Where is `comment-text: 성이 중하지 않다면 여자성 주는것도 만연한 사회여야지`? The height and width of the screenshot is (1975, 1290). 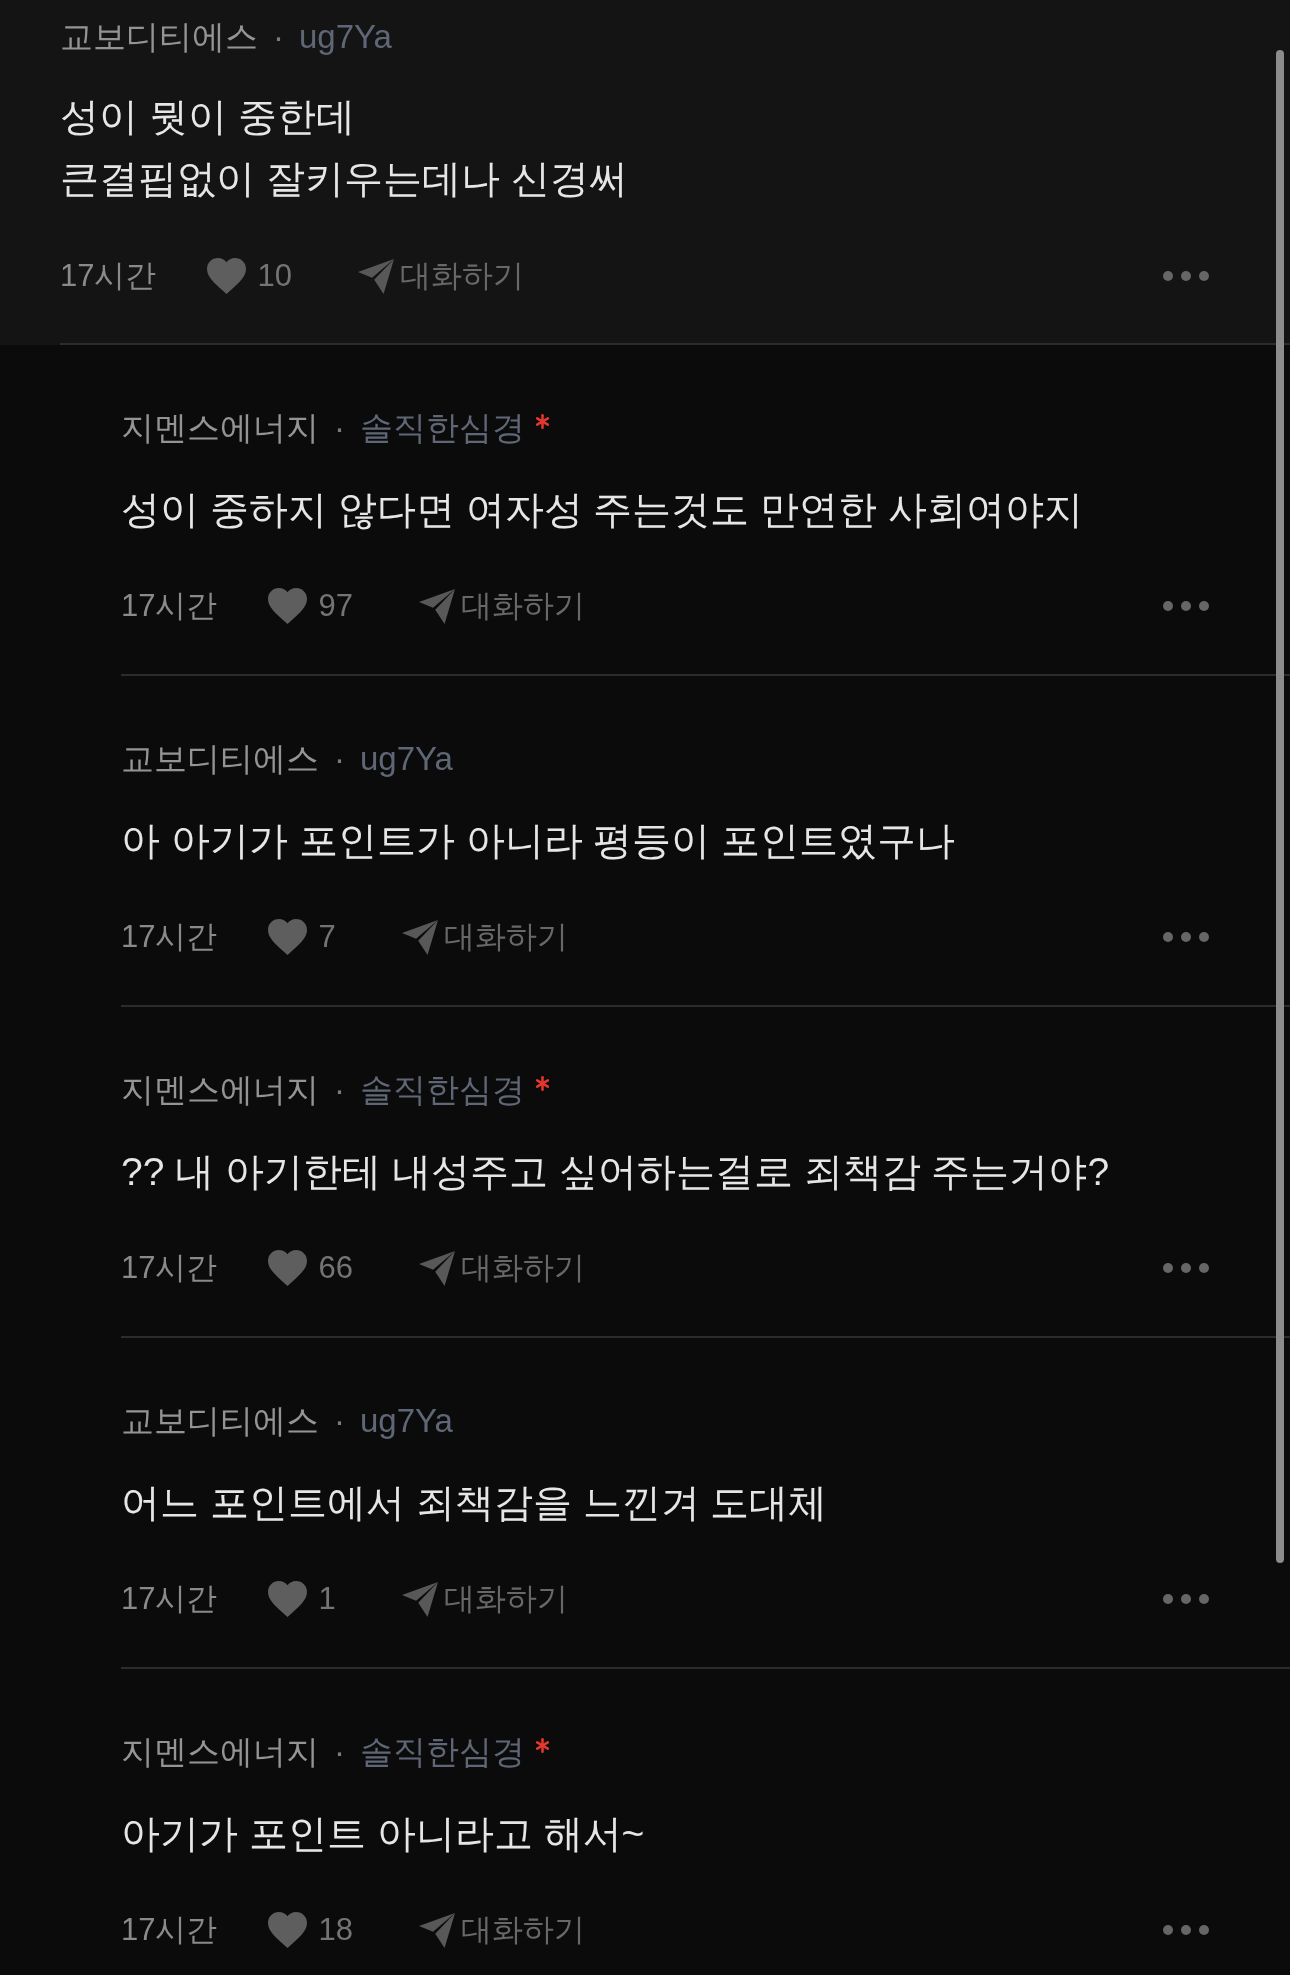
comment-text: 성이 중하지 않다면 여자성 주는것도 만연한 사회여야지 is located at coordinates (602, 510).